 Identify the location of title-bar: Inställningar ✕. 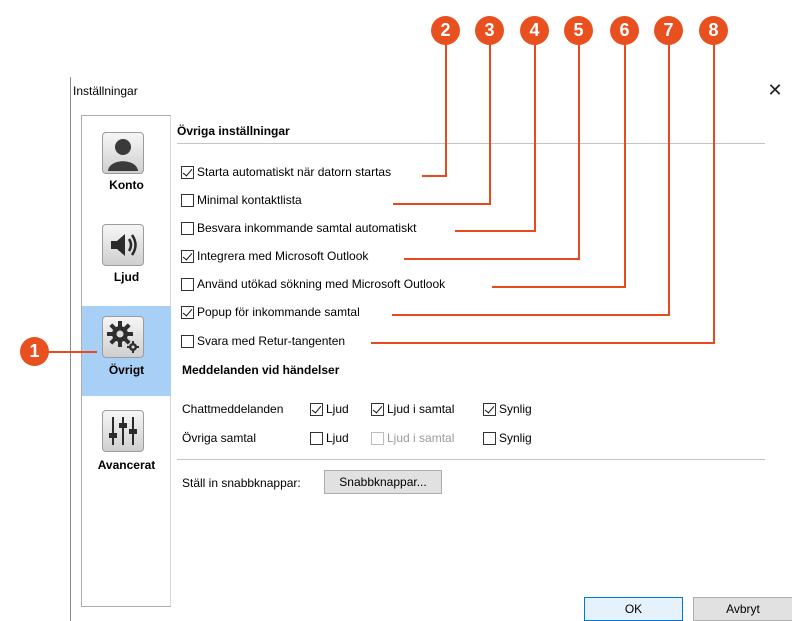
(431, 91).